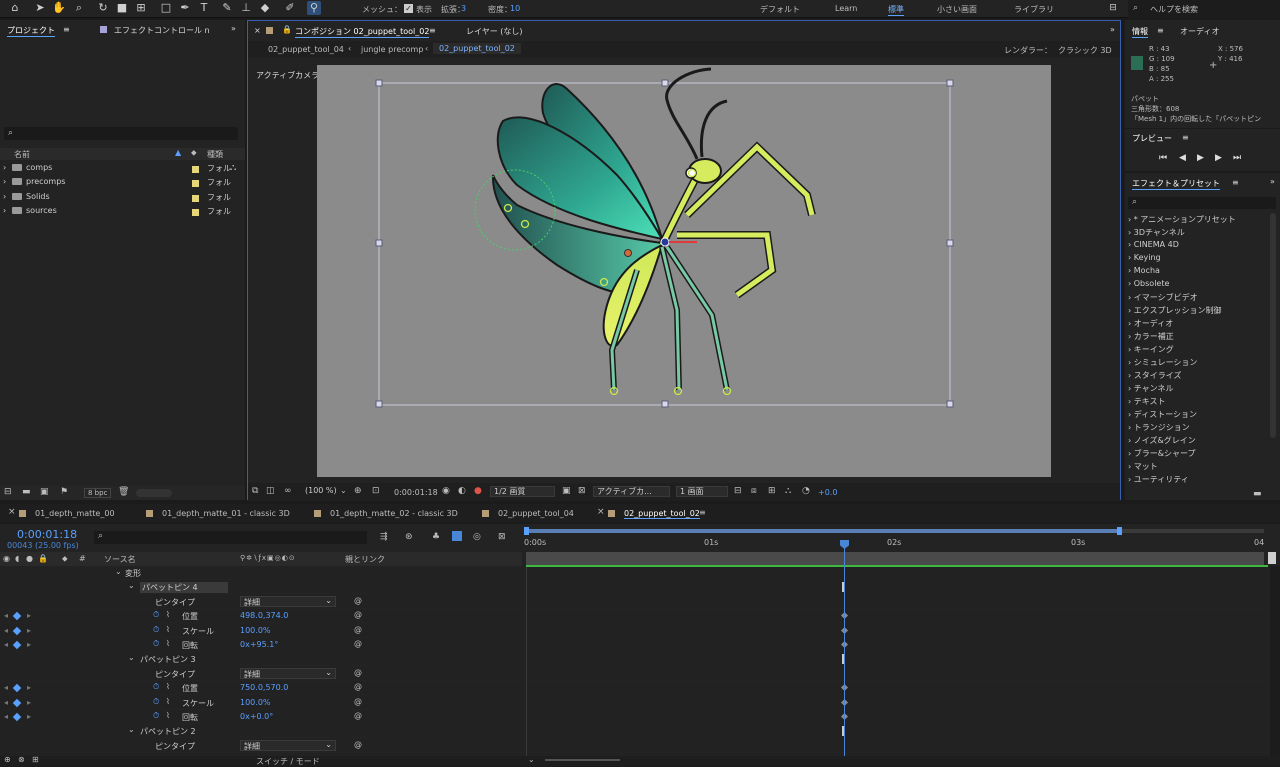 This screenshot has width=1280, height=767. Describe the element at coordinates (288, 761) in the screenshot. I see `switch-mode-toggle: スイッチ / モード` at that location.